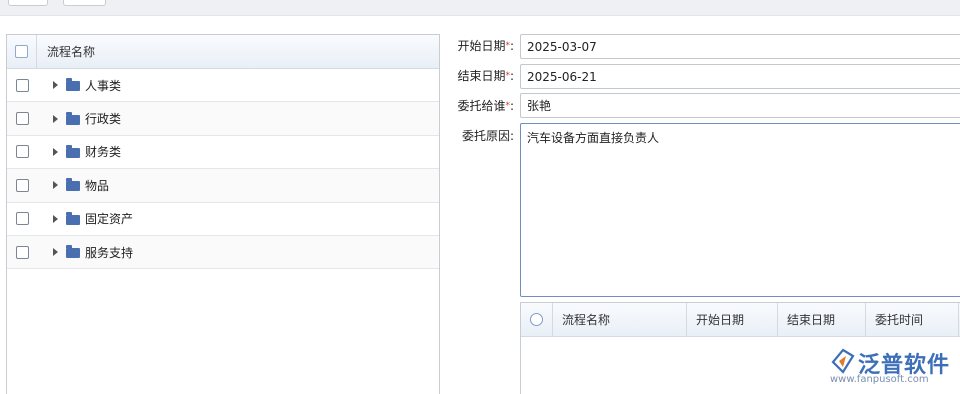  What do you see at coordinates (97, 185) in the screenshot?
I see `tree-item-label: 物品` at bounding box center [97, 185].